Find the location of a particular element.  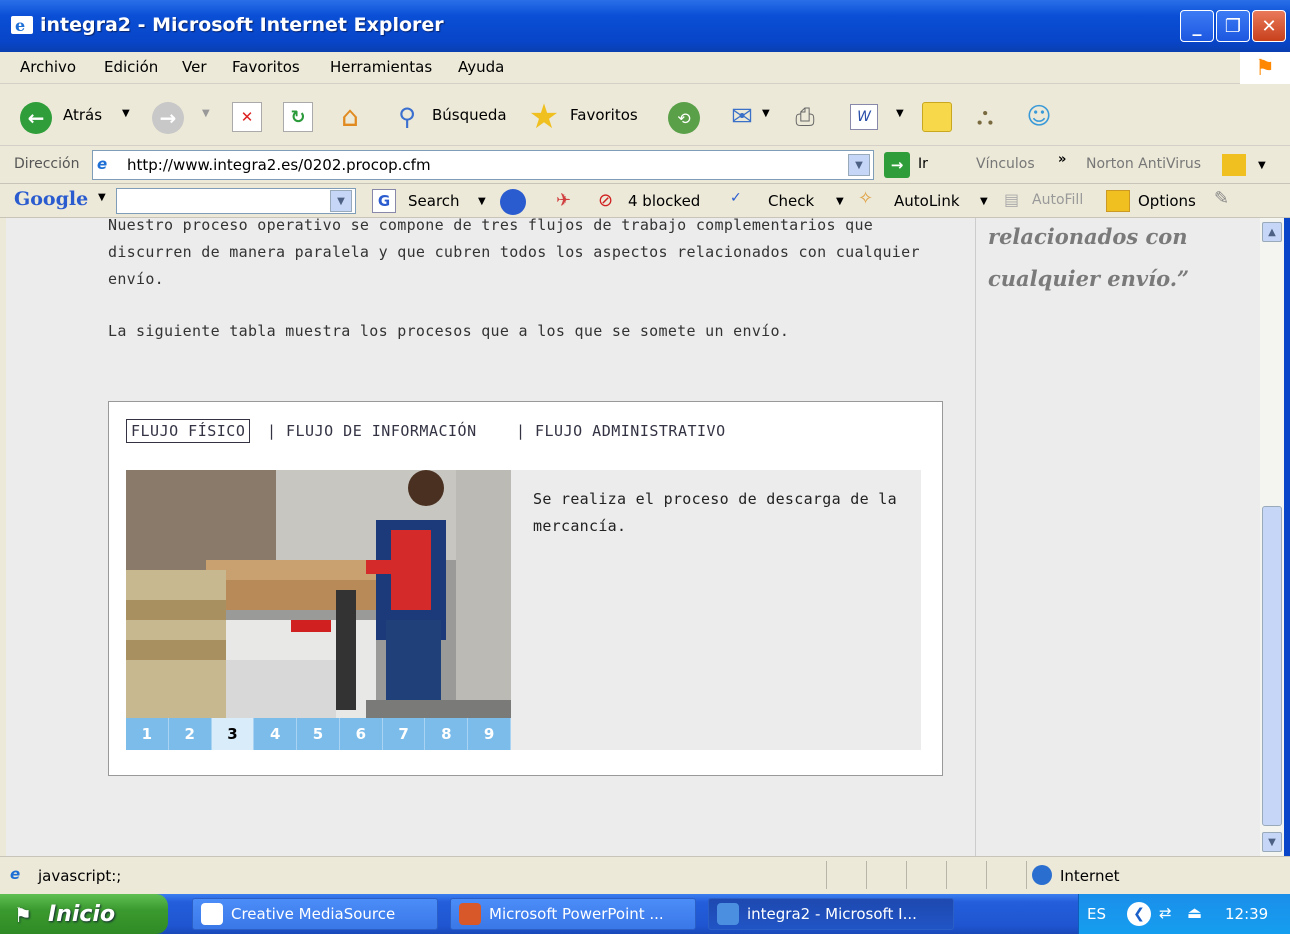

google-logo: Google is located at coordinates (51, 199).